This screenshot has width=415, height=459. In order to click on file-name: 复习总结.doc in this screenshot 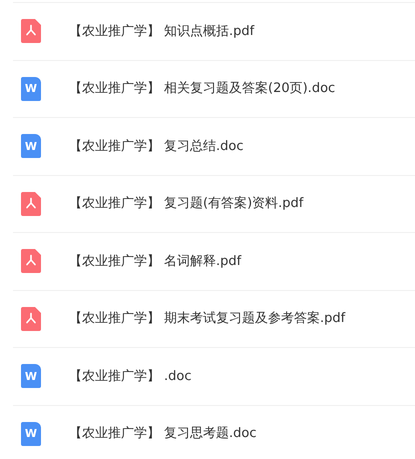, I will do `click(204, 146)`.